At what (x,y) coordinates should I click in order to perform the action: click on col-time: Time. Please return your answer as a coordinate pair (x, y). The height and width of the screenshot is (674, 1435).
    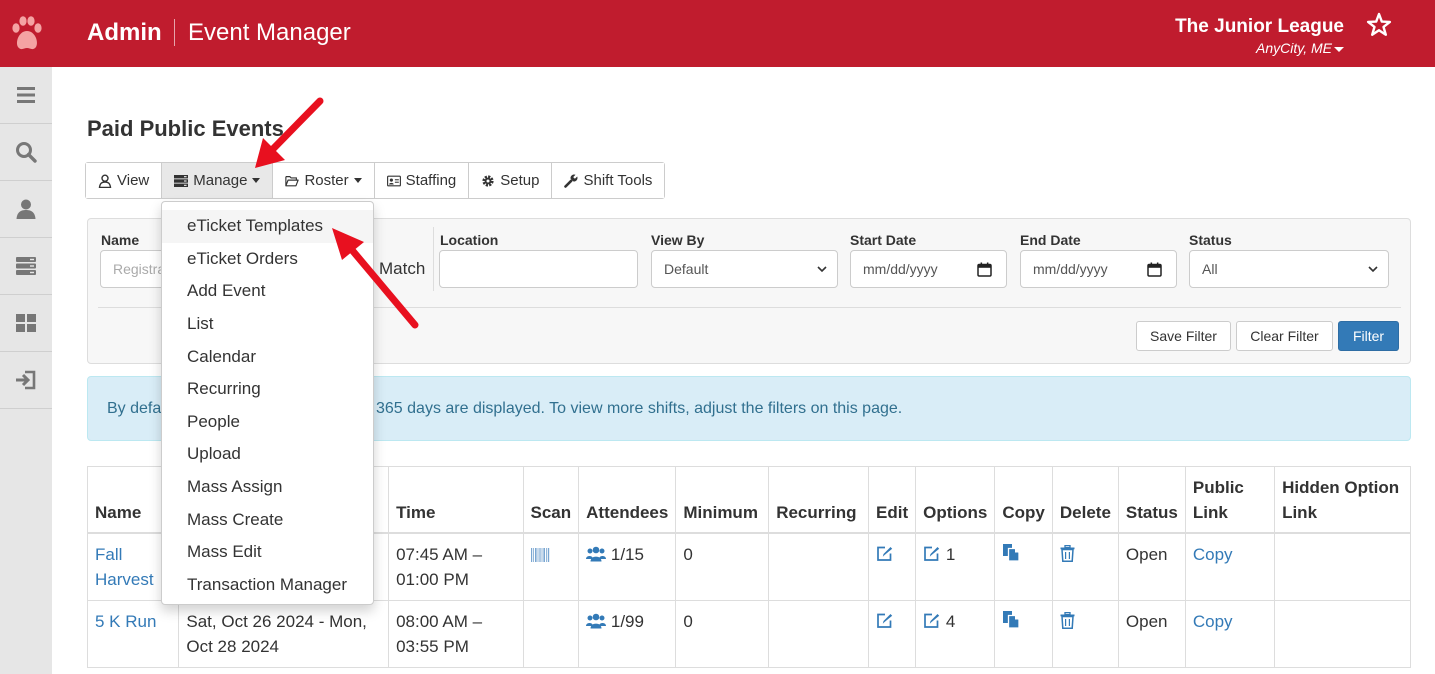
    Looking at the image, I should click on (456, 500).